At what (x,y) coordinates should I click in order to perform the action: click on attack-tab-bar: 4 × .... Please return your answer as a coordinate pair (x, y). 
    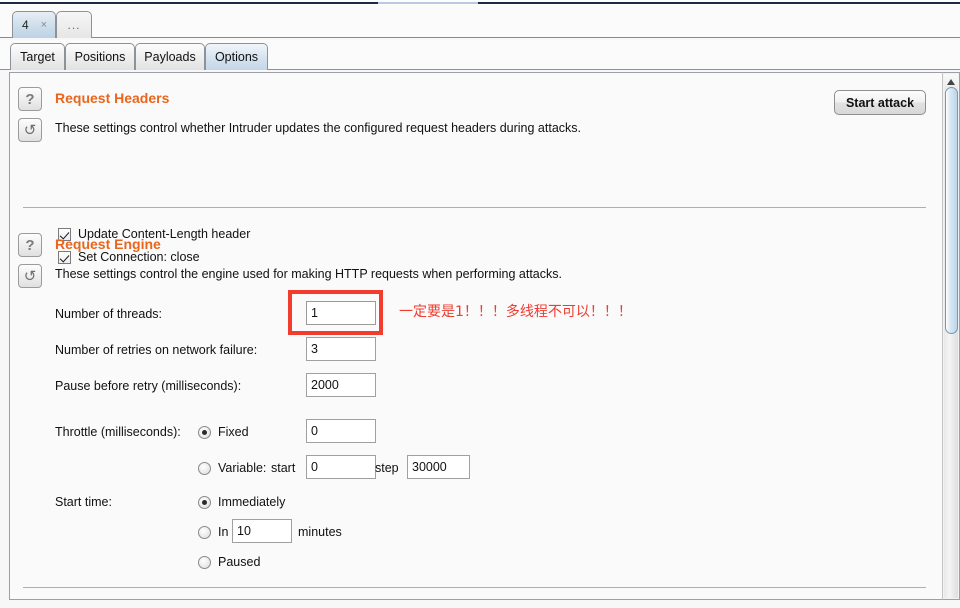
    Looking at the image, I should click on (480, 21).